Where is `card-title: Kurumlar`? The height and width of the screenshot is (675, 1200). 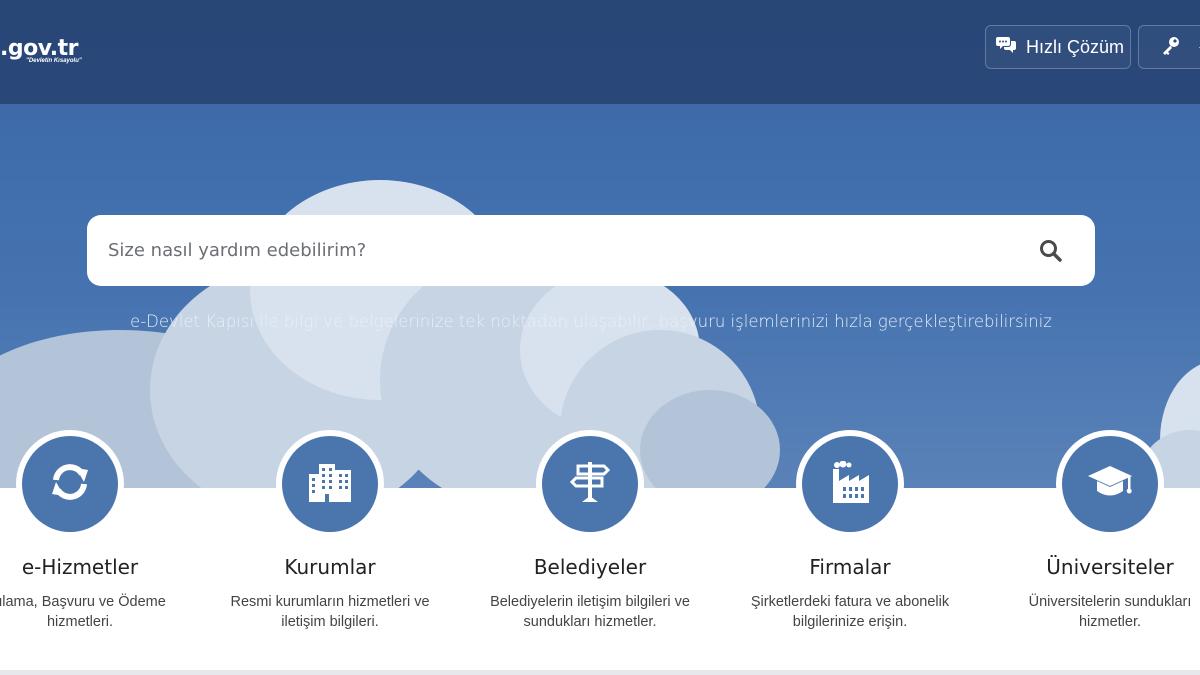 card-title: Kurumlar is located at coordinates (330, 567).